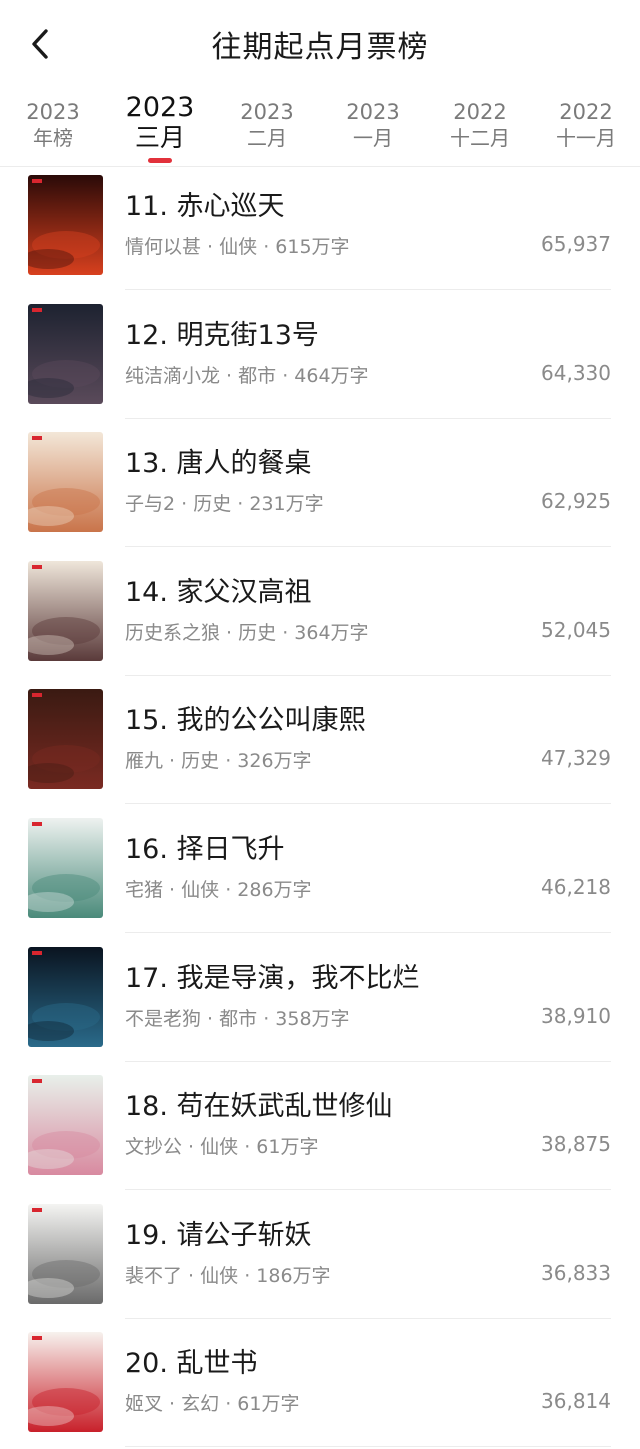  I want to click on book-word-count: 326万字, so click(274, 761).